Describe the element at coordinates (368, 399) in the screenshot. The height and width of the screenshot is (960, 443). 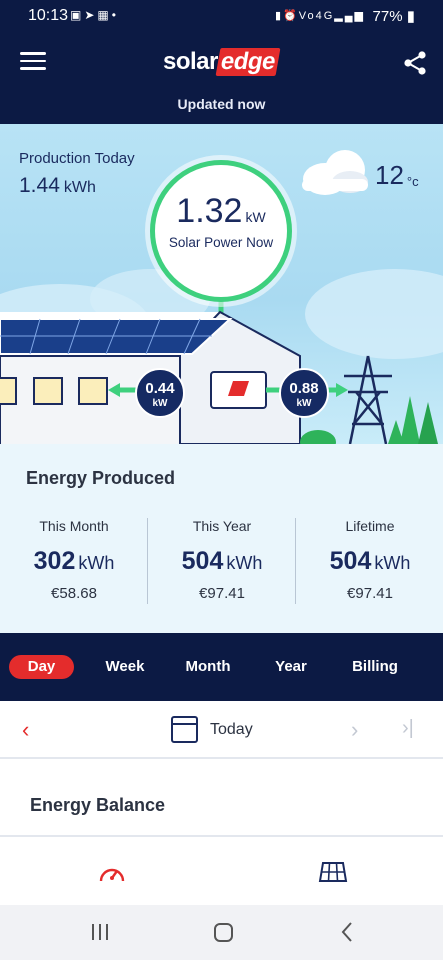
I see `power-pylon-icon` at that location.